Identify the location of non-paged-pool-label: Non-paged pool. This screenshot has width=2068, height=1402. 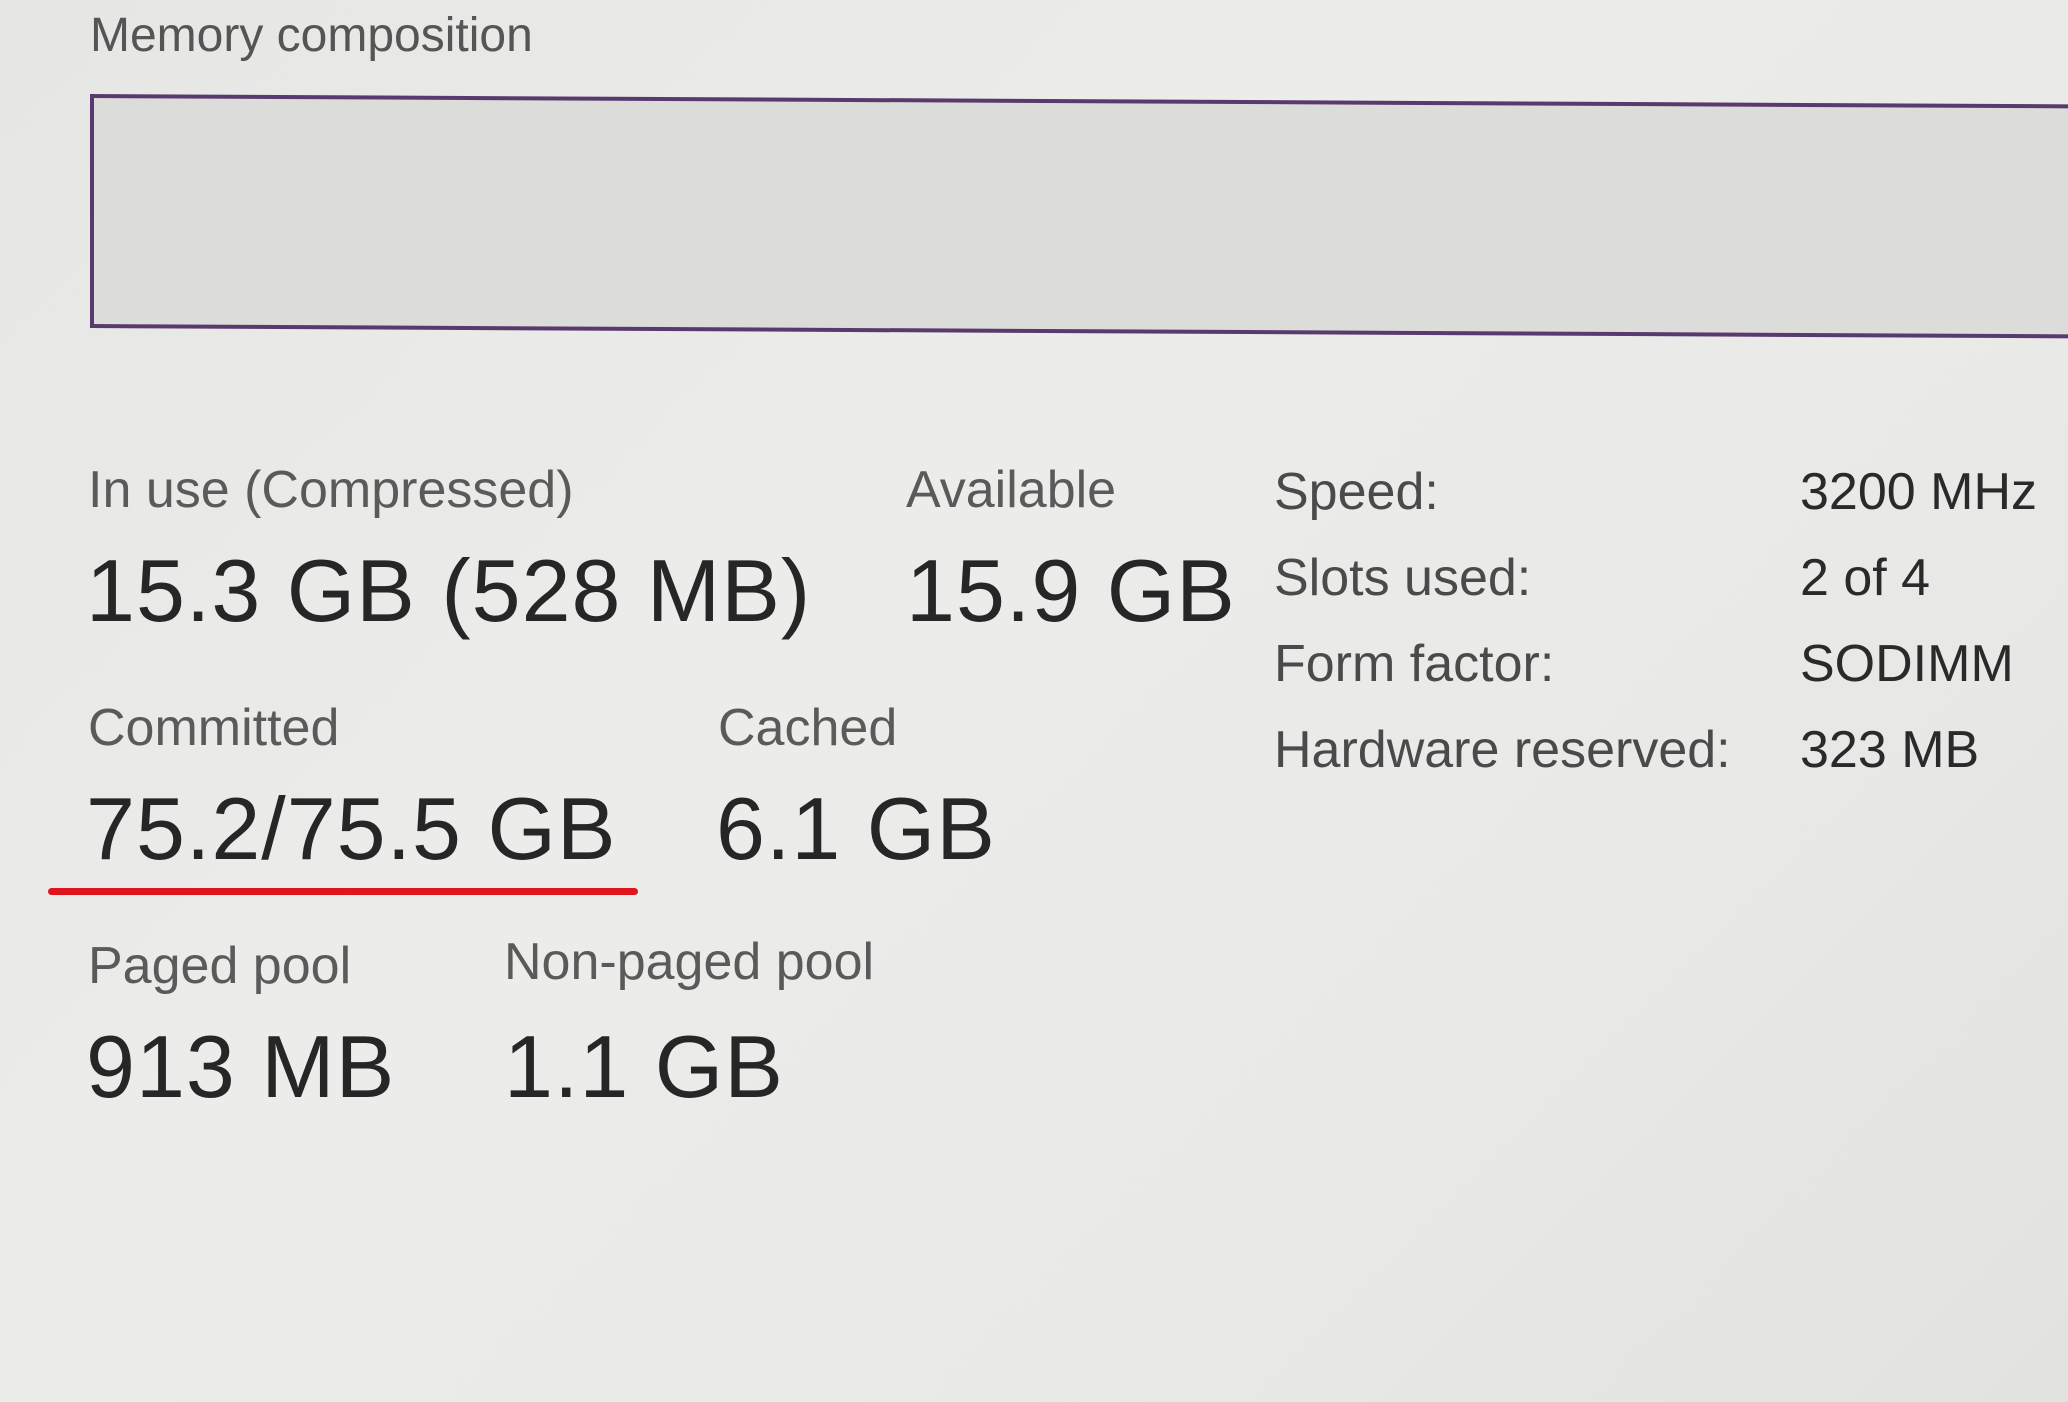
(689, 962).